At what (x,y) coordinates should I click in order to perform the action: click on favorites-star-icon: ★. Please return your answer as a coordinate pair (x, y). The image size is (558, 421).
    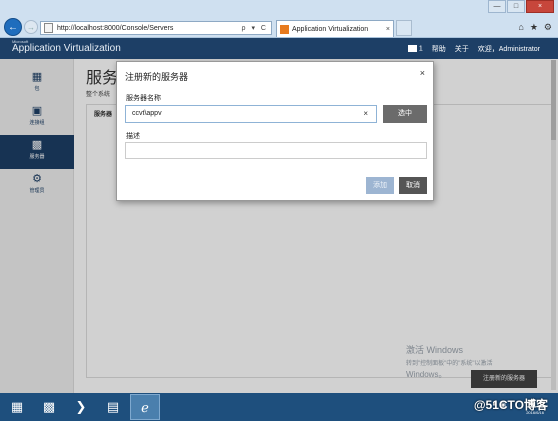
    Looking at the image, I should click on (534, 27).